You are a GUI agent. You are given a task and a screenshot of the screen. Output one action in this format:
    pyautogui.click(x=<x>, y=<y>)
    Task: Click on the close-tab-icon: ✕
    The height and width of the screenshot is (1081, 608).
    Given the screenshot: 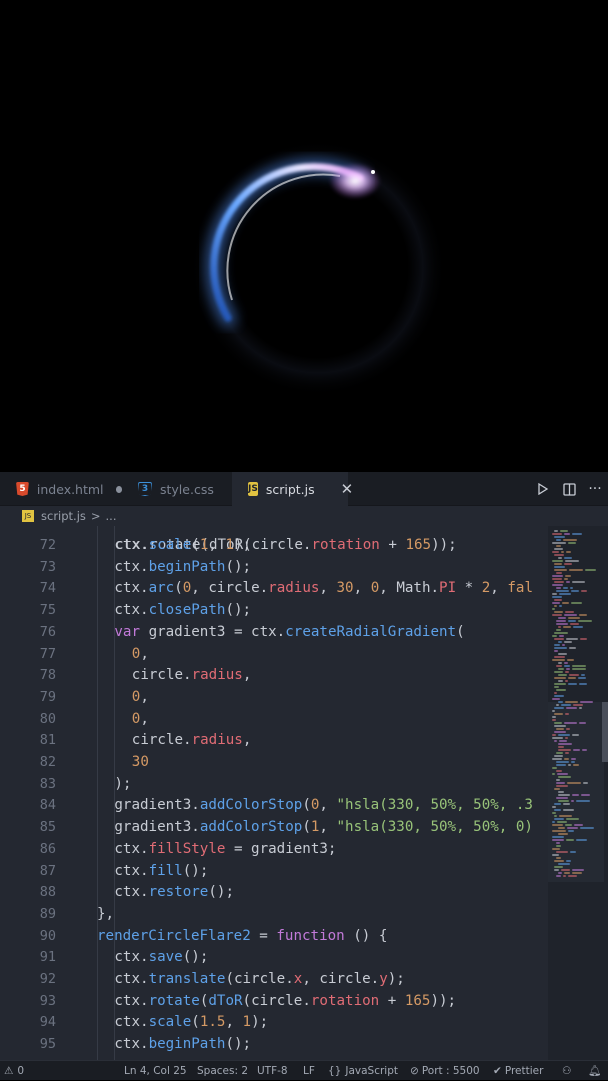 What is the action you would take?
    pyautogui.click(x=347, y=489)
    